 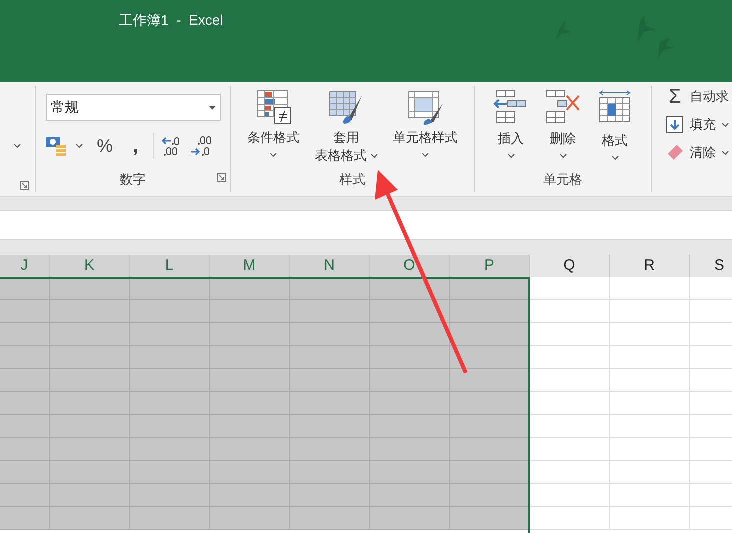 I want to click on column-header: P, so click(x=490, y=266).